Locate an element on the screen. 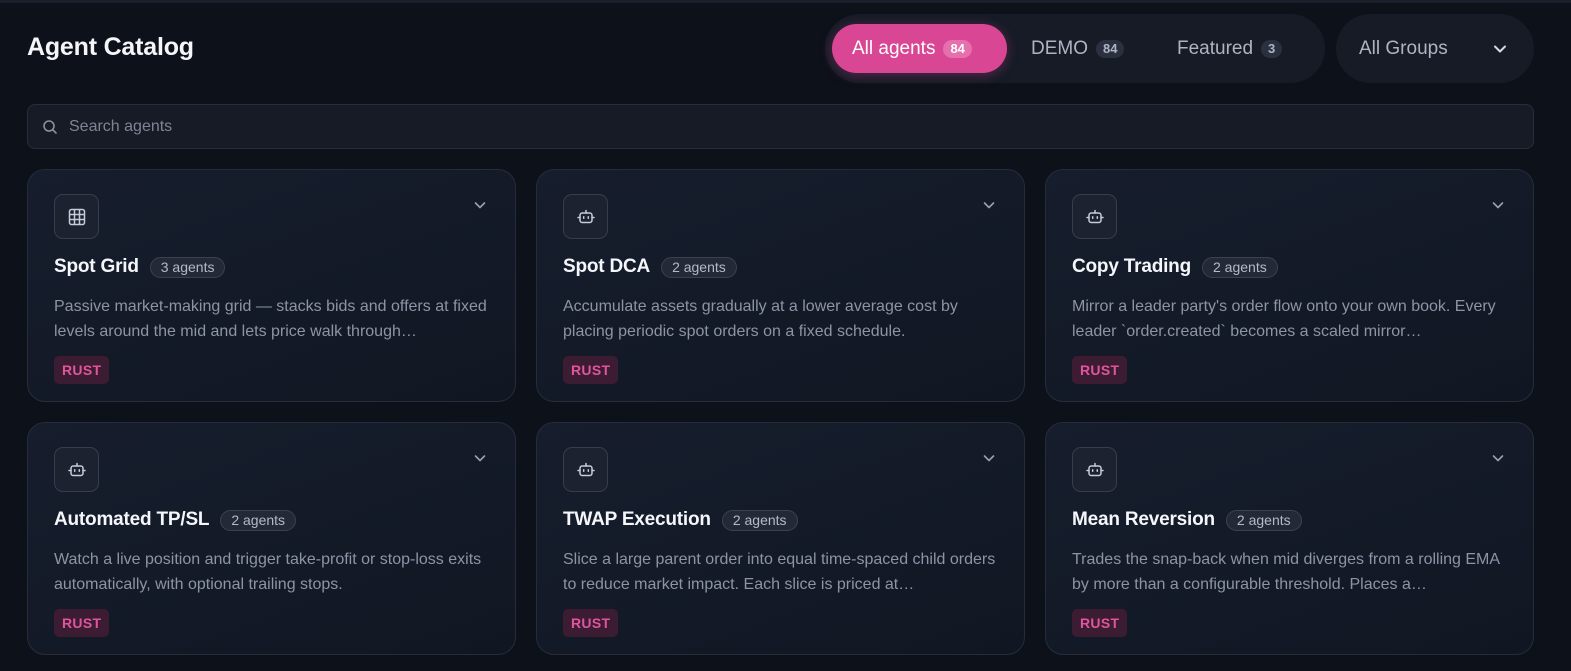  card-header: Automated TP/SL 2 agents is located at coordinates (175, 520).